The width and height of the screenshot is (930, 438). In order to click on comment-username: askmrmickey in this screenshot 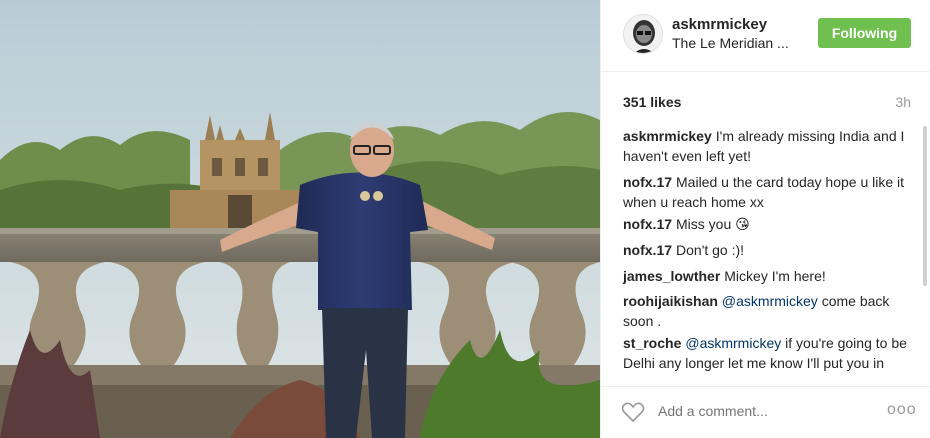, I will do `click(667, 136)`.